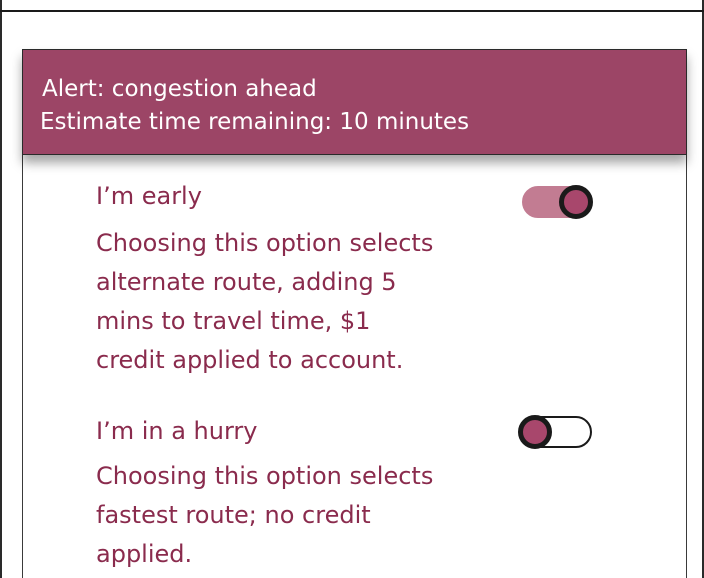  What do you see at coordinates (352, 11) in the screenshot?
I see `top-divider` at bounding box center [352, 11].